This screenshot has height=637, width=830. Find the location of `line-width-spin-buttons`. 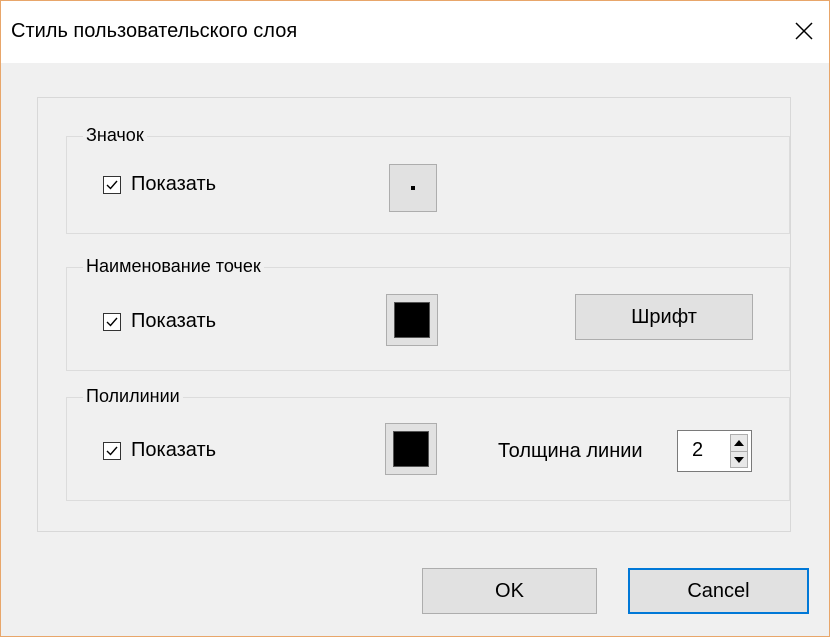

line-width-spin-buttons is located at coordinates (739, 451).